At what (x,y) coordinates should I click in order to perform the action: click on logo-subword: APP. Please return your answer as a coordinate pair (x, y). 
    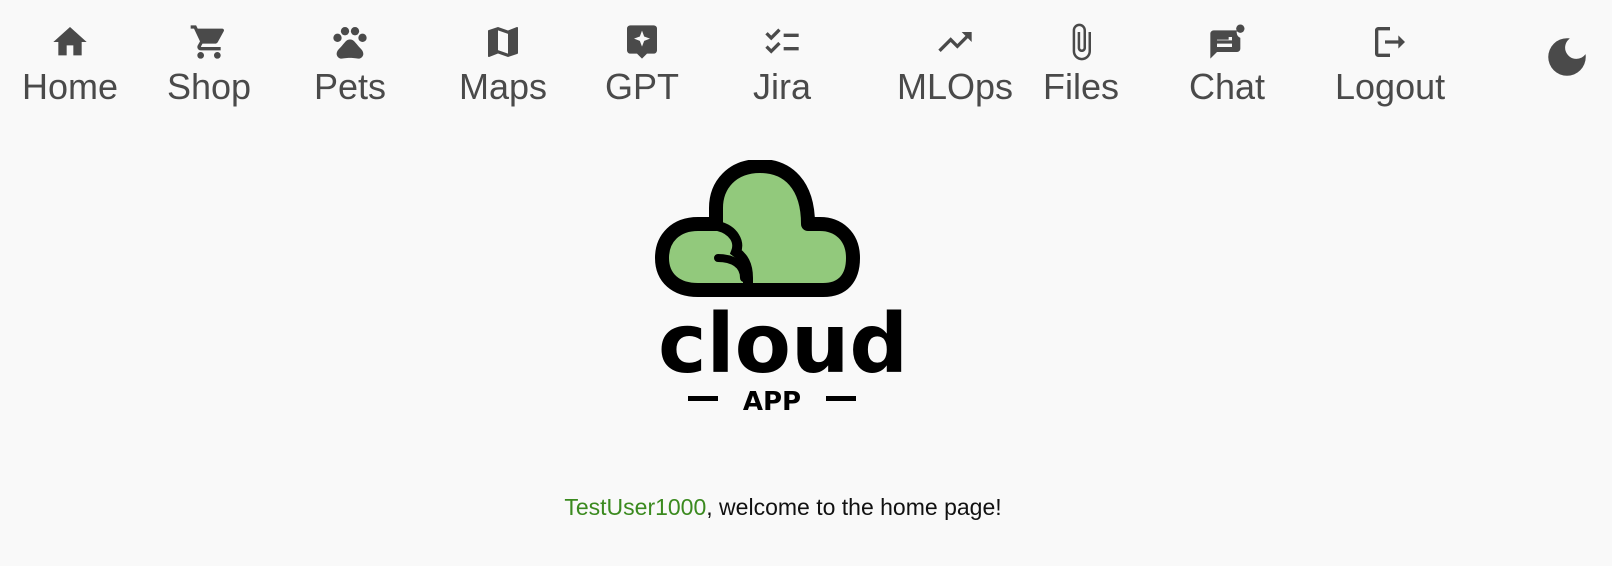
    Looking at the image, I should click on (772, 402).